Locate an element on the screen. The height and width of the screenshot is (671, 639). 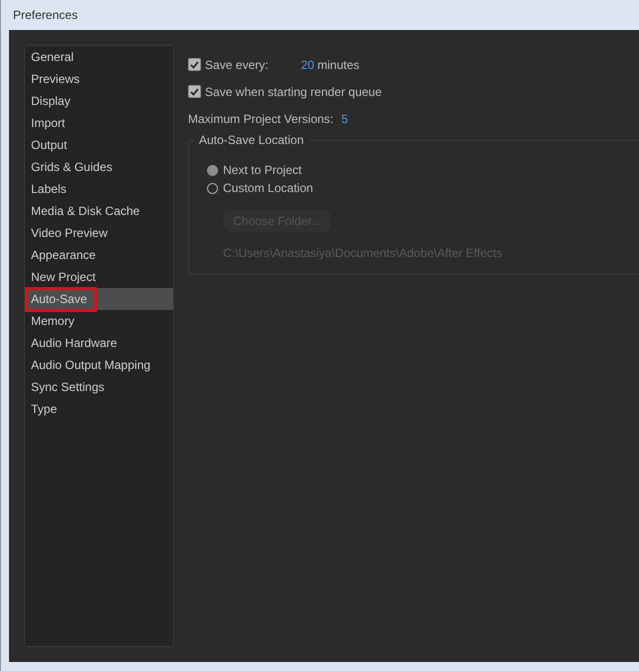
category-item: Memory is located at coordinates (99, 321).